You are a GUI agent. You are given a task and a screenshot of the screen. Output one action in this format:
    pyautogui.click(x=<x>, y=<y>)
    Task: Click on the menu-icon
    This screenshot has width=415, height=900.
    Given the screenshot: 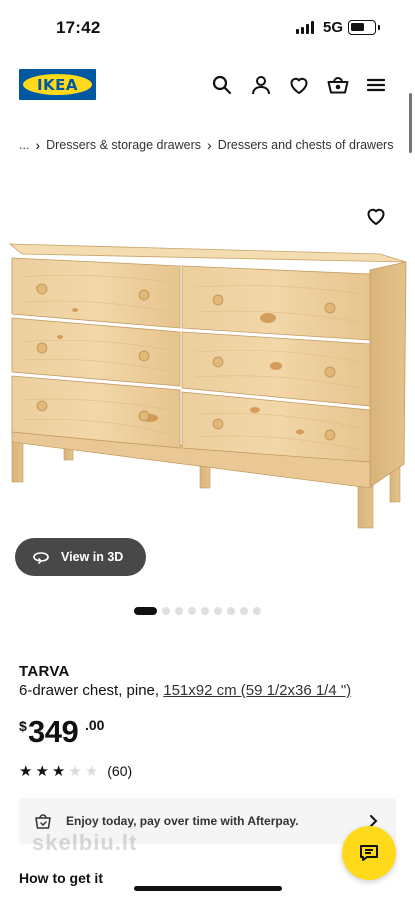 What is the action you would take?
    pyautogui.click(x=376, y=85)
    